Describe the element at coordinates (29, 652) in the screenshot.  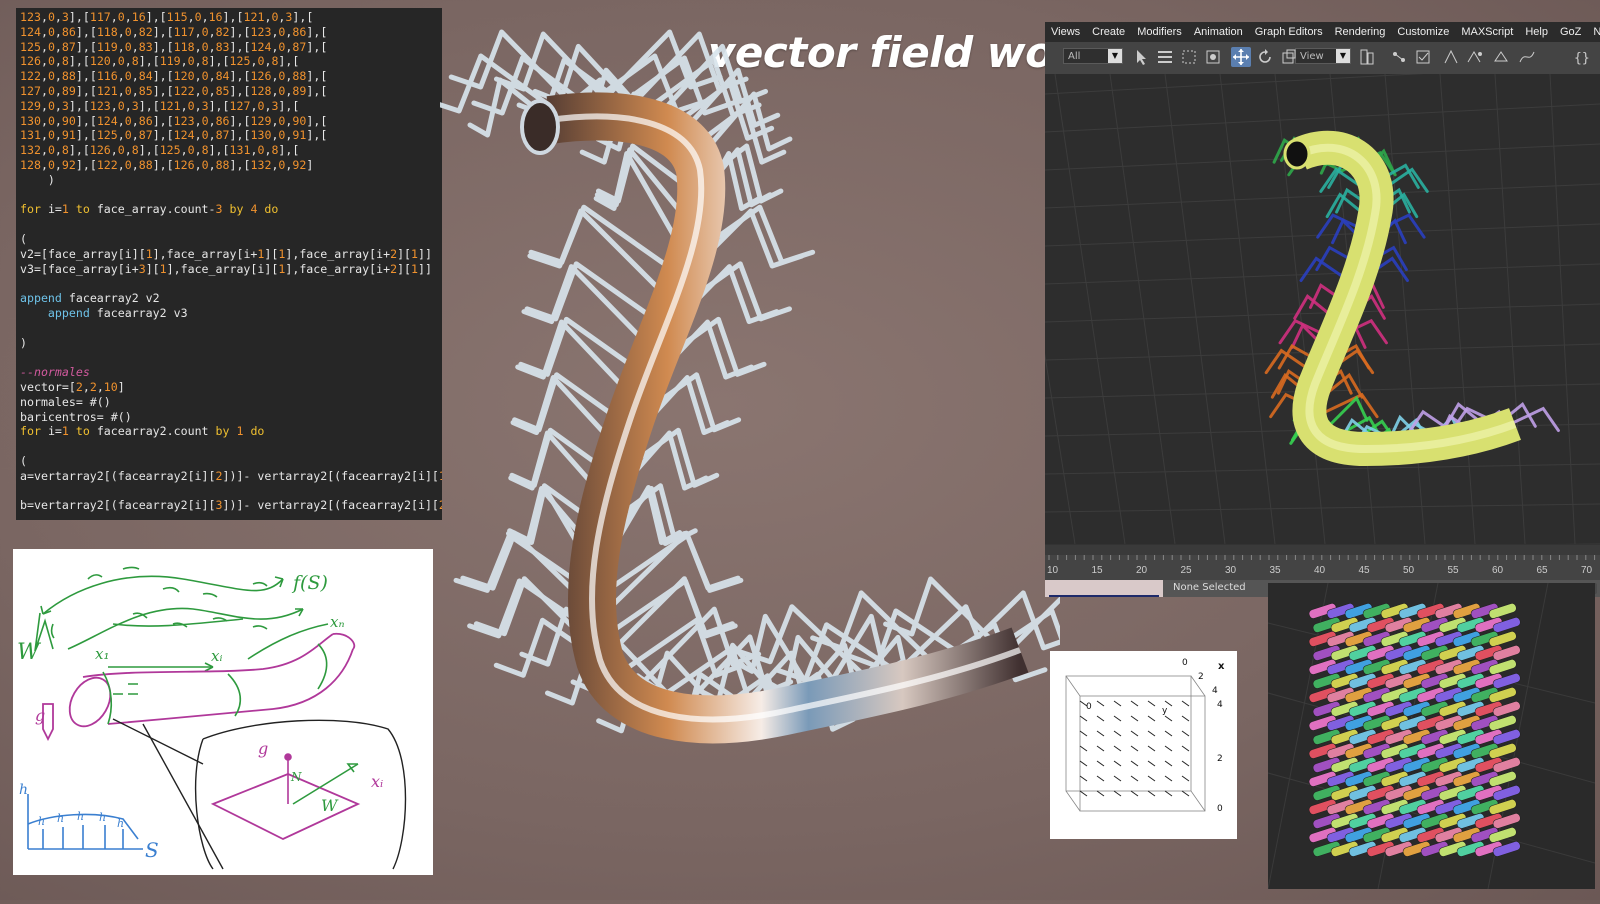
I see `label-w: W` at that location.